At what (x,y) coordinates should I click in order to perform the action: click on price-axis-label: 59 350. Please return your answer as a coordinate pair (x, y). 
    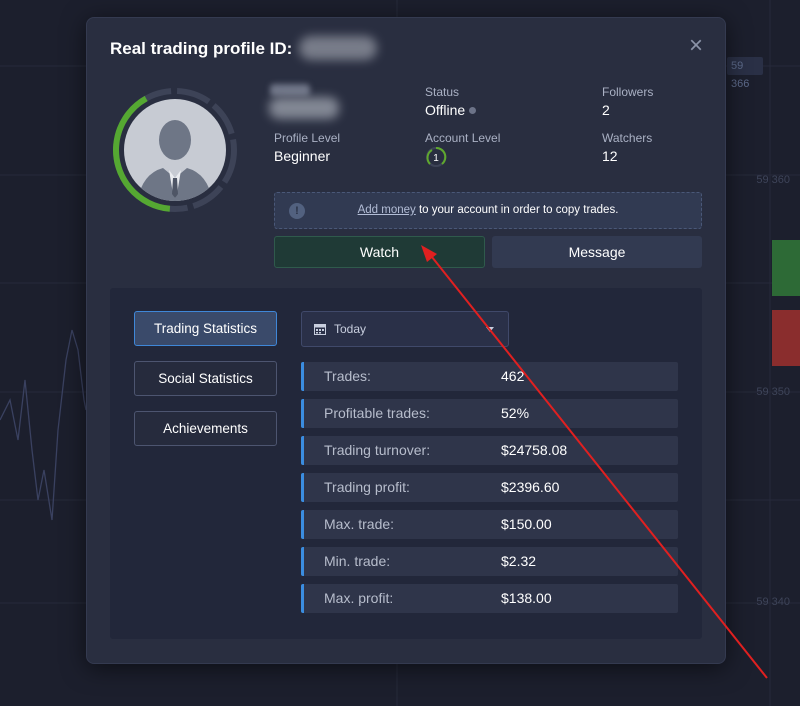
    Looking at the image, I should click on (773, 392).